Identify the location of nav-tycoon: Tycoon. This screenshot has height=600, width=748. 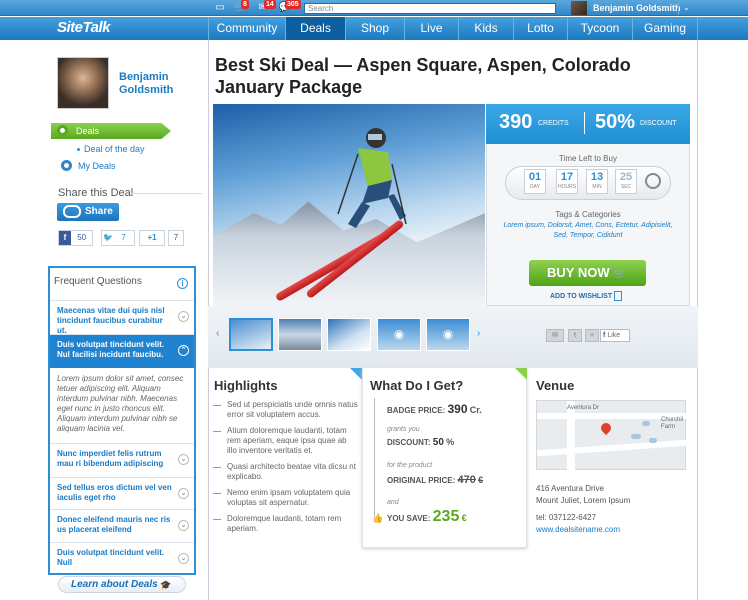
(599, 28).